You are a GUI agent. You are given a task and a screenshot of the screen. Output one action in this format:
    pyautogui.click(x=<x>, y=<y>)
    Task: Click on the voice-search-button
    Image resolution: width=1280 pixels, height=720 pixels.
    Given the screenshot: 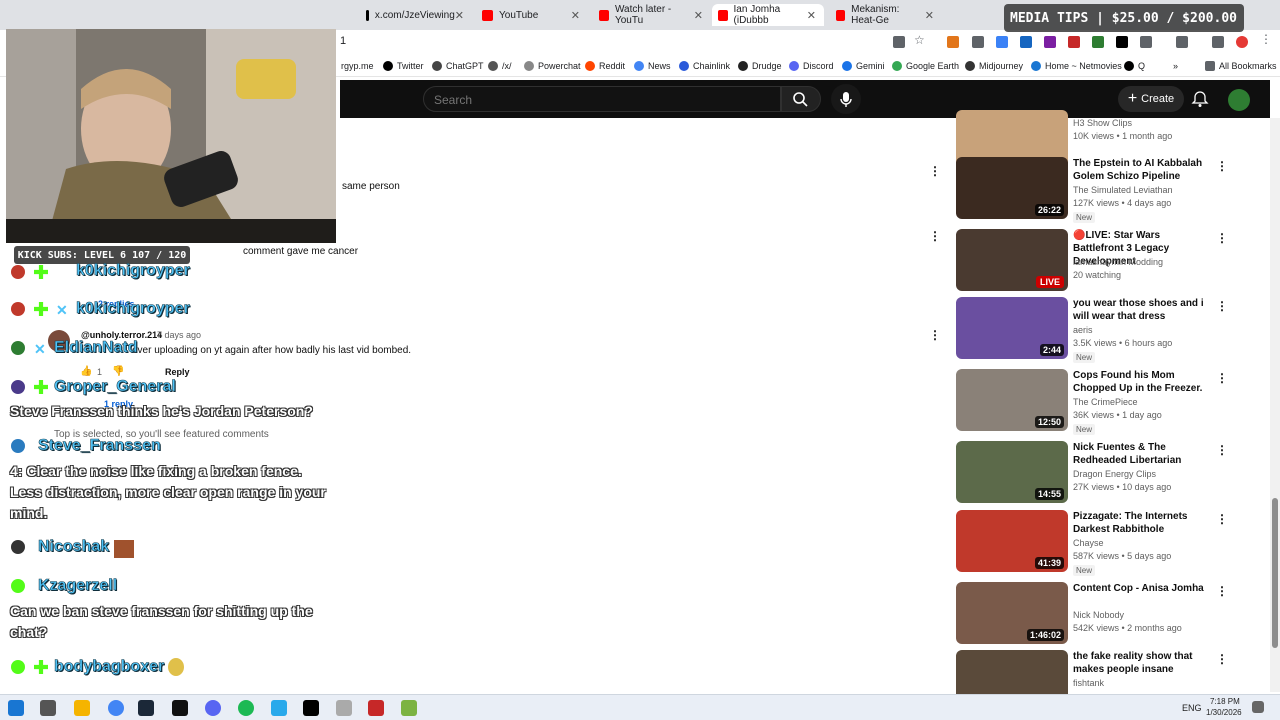 What is the action you would take?
    pyautogui.click(x=846, y=99)
    